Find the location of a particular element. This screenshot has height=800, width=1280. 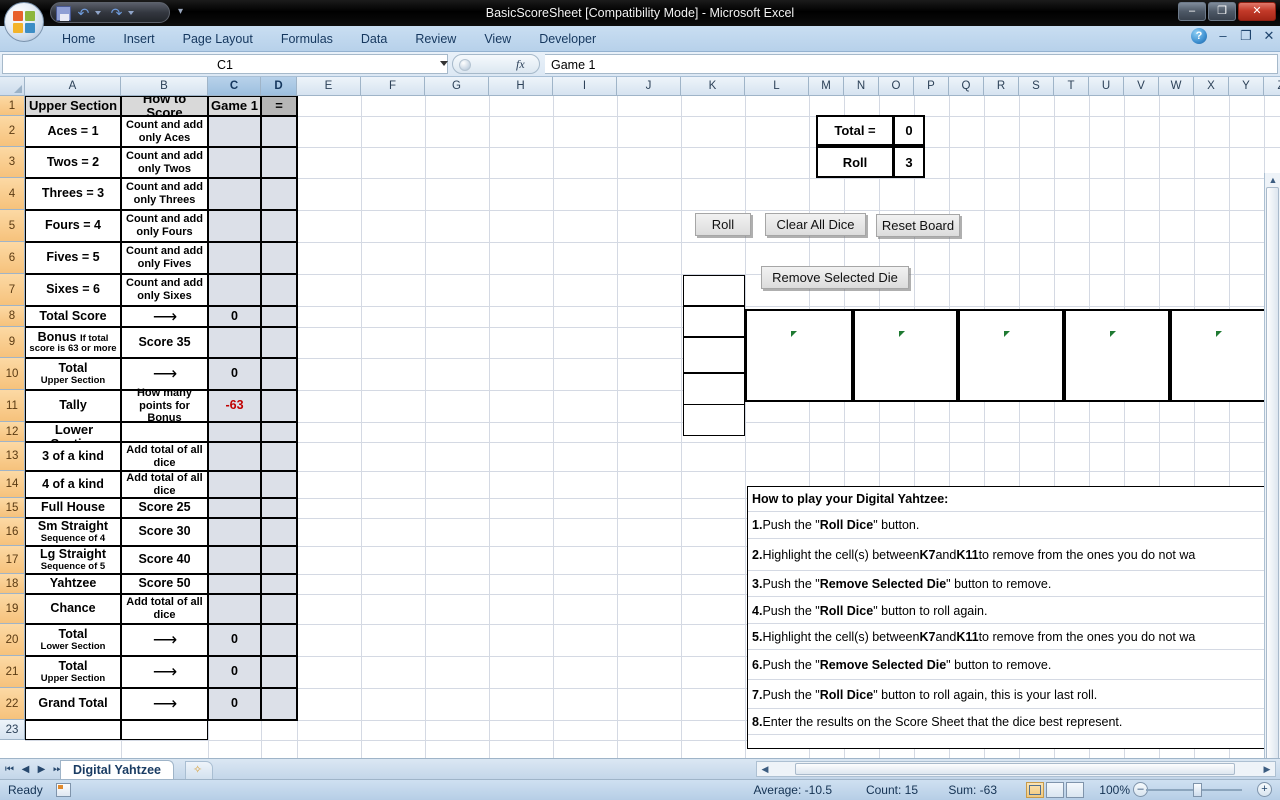

roll-button: Roll is located at coordinates (723, 224).